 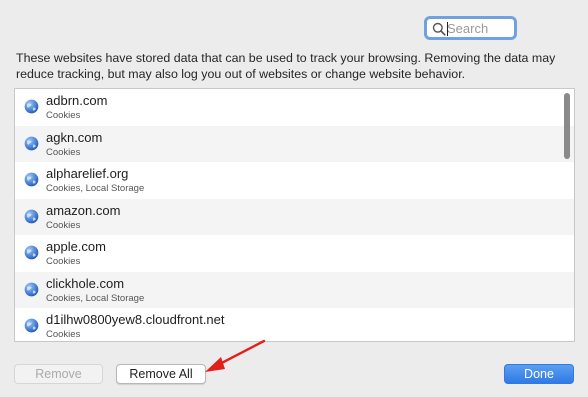 What do you see at coordinates (76, 246) in the screenshot?
I see `website-domain: apple.com` at bounding box center [76, 246].